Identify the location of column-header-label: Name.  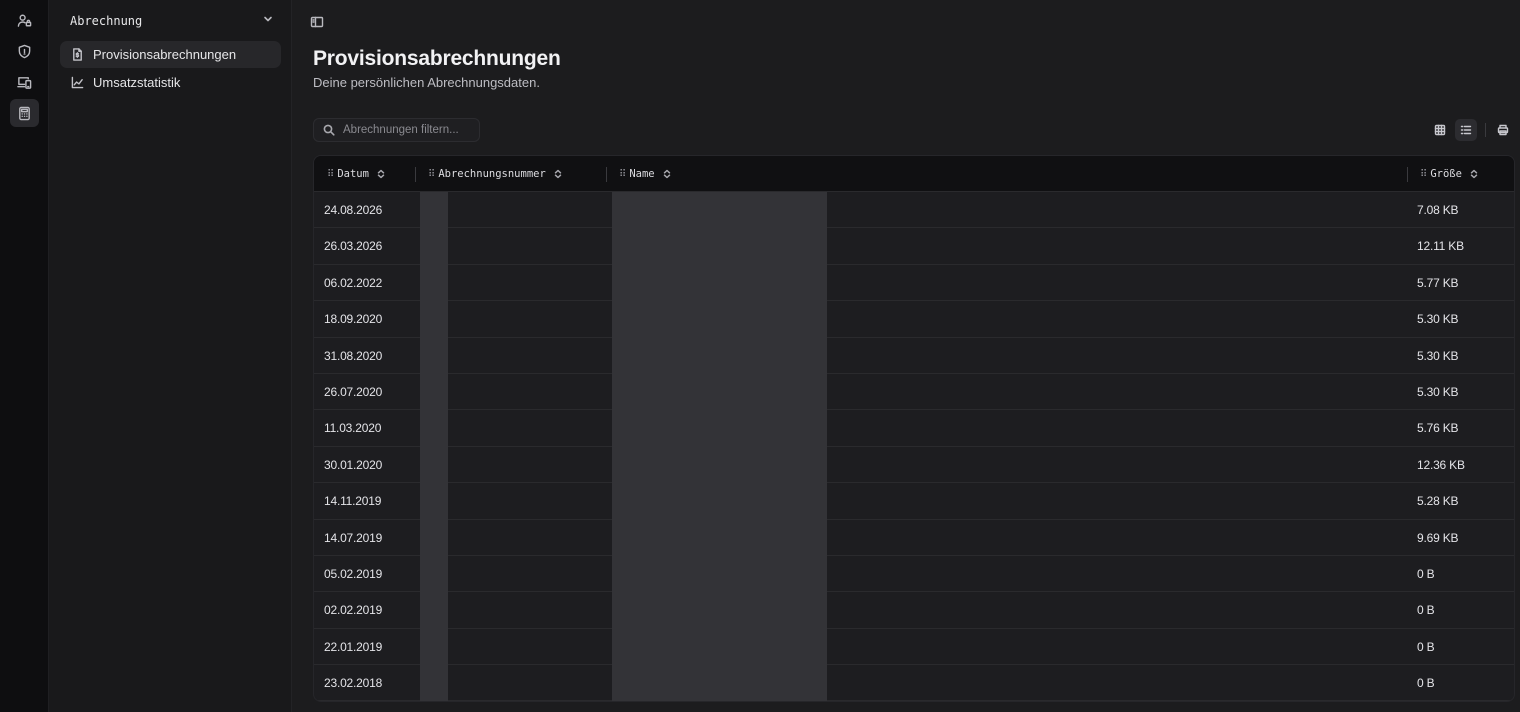
(642, 174).